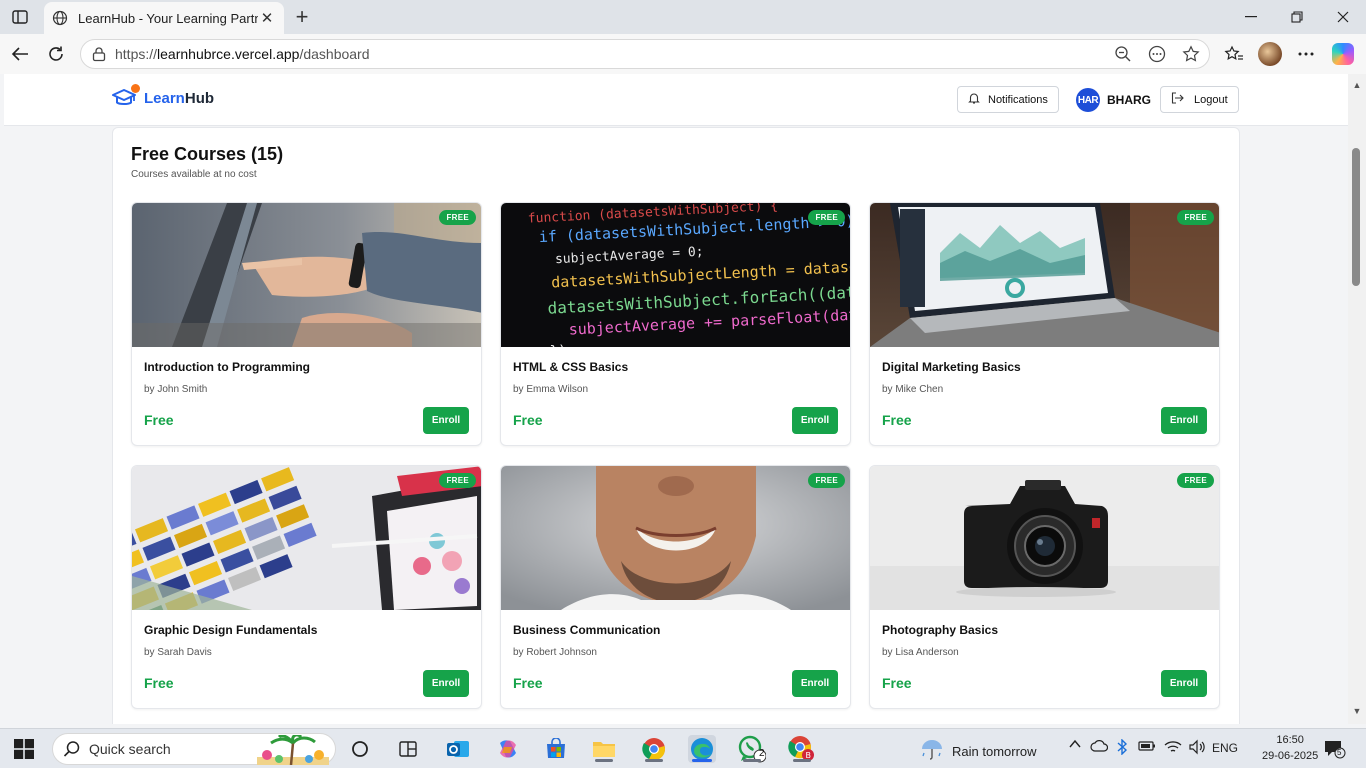 Image resolution: width=1366 pixels, height=768 pixels. I want to click on section-title: Free Courses (15), so click(207, 154).